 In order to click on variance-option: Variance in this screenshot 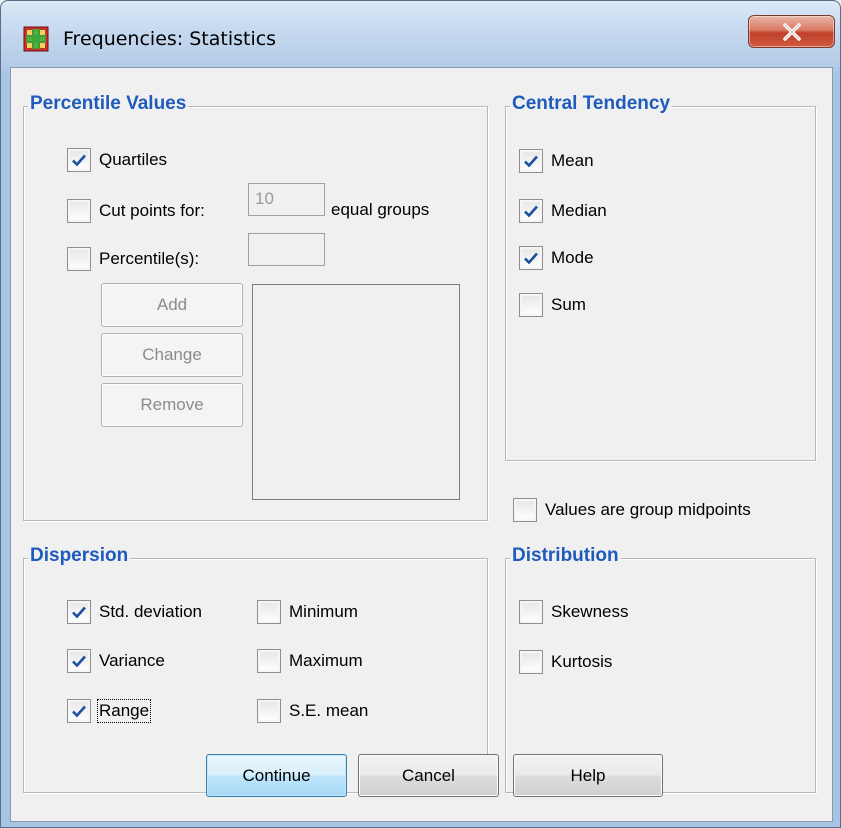, I will do `click(116, 661)`.